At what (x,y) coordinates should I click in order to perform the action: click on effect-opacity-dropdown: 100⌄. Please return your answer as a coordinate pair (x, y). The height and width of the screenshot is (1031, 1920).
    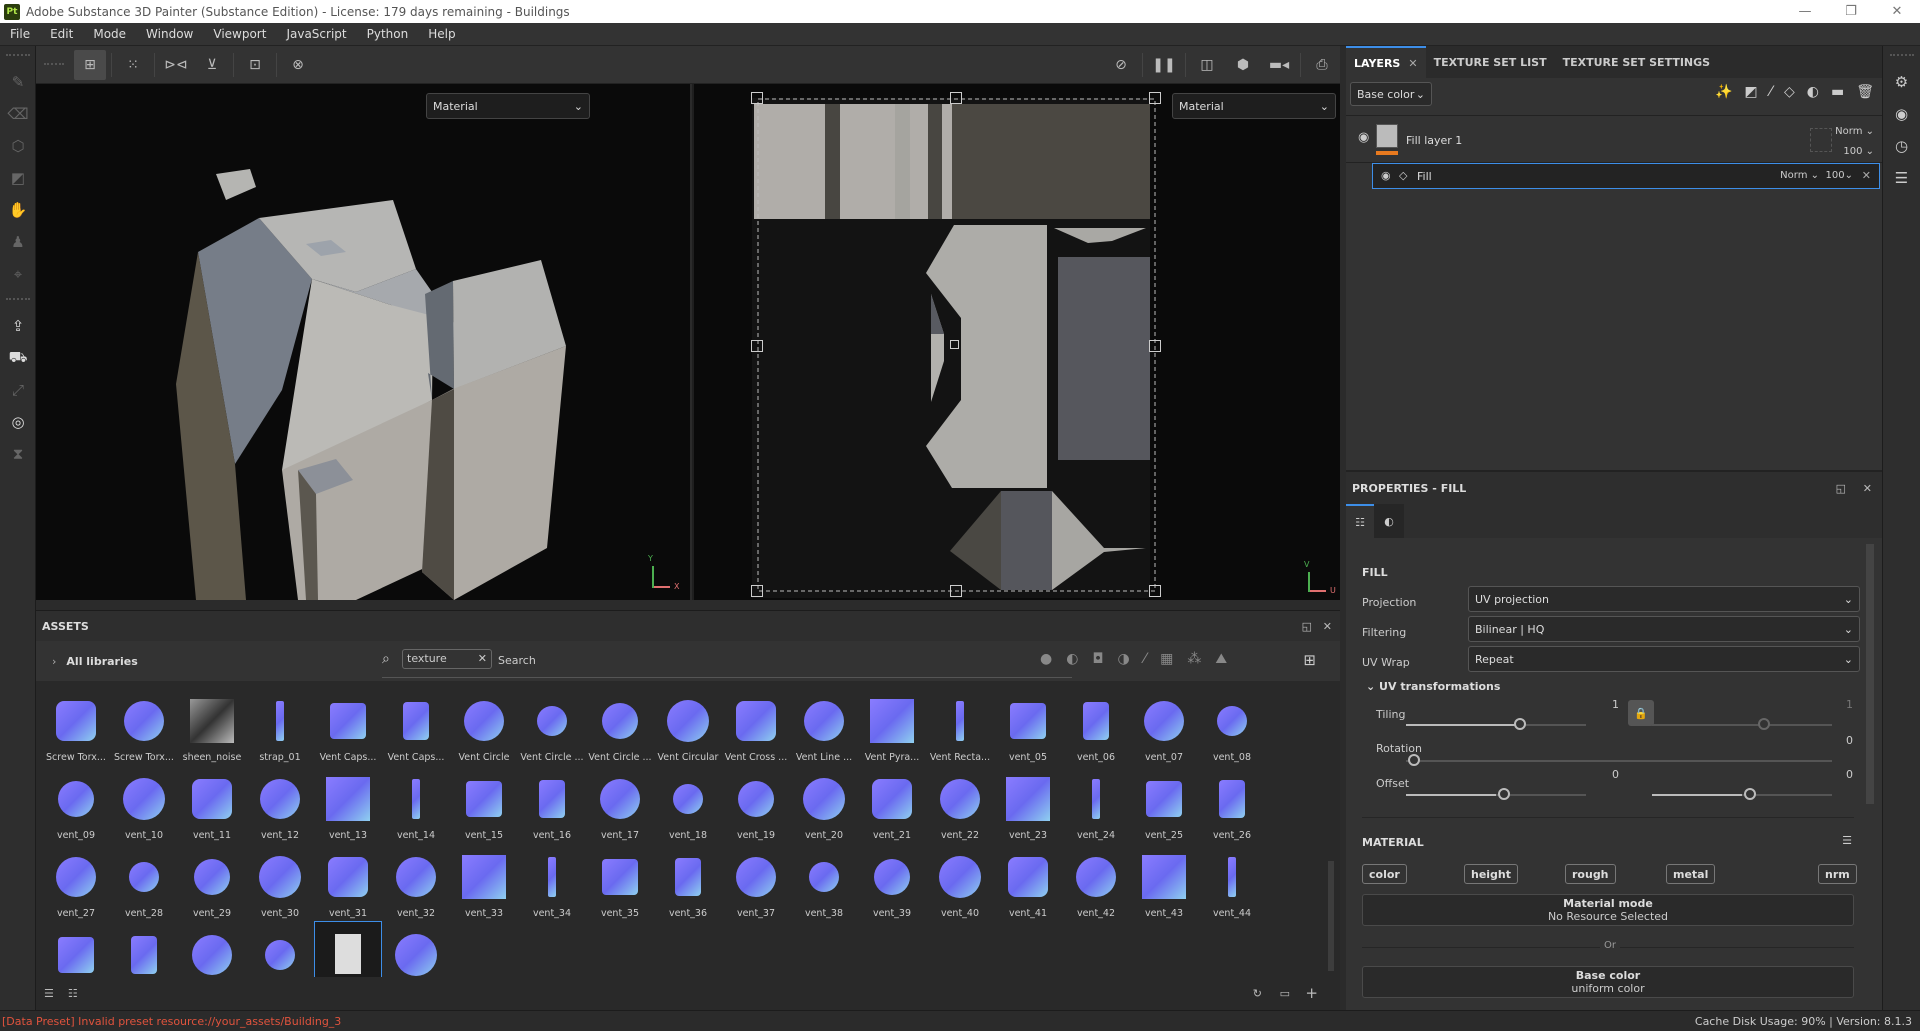
    Looking at the image, I should click on (1839, 175).